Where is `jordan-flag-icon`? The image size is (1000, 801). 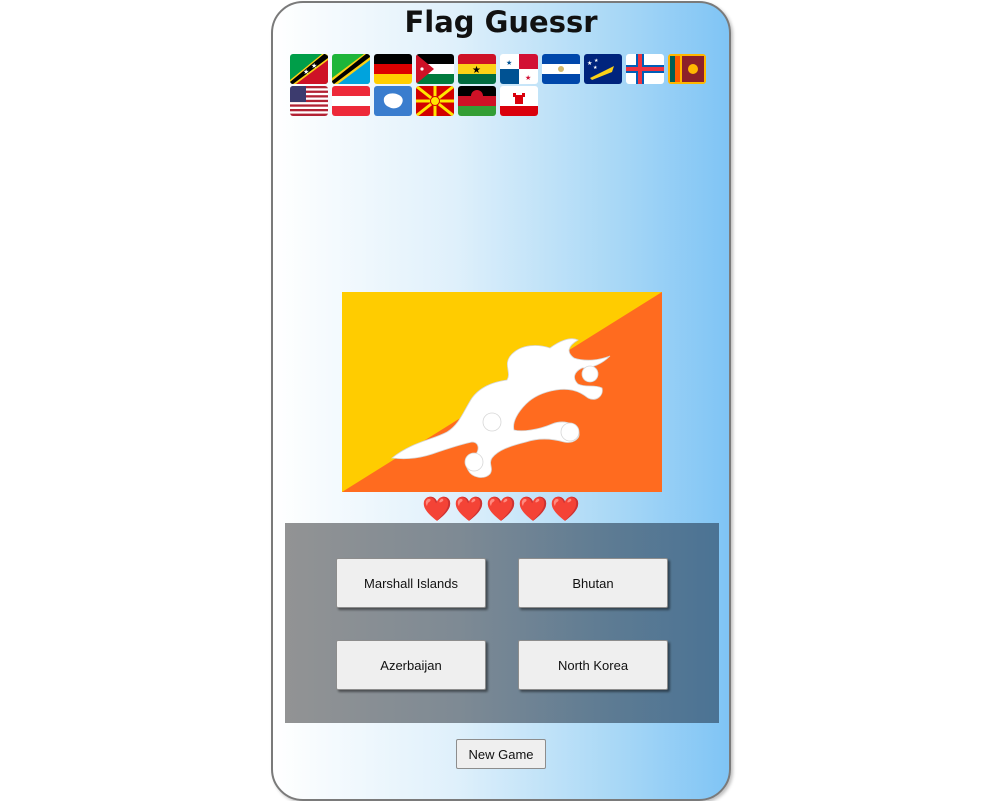
jordan-flag-icon is located at coordinates (435, 69).